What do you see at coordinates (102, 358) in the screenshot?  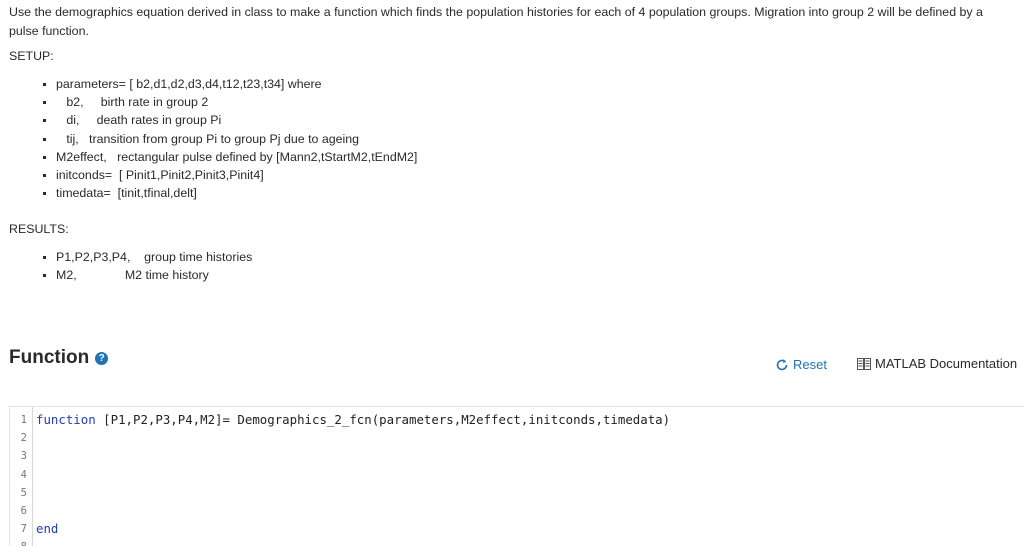 I see `question-circle-icon: ?` at bounding box center [102, 358].